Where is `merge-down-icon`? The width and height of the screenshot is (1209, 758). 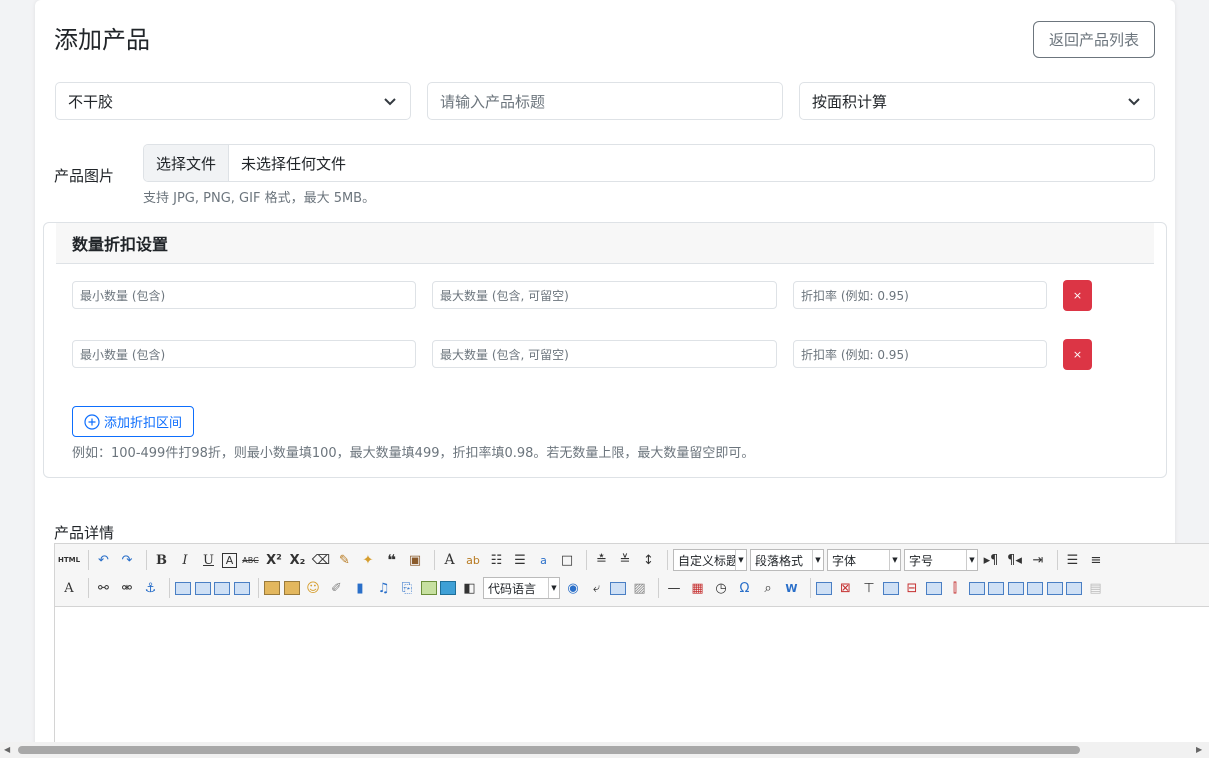
merge-down-icon is located at coordinates (1015, 588).